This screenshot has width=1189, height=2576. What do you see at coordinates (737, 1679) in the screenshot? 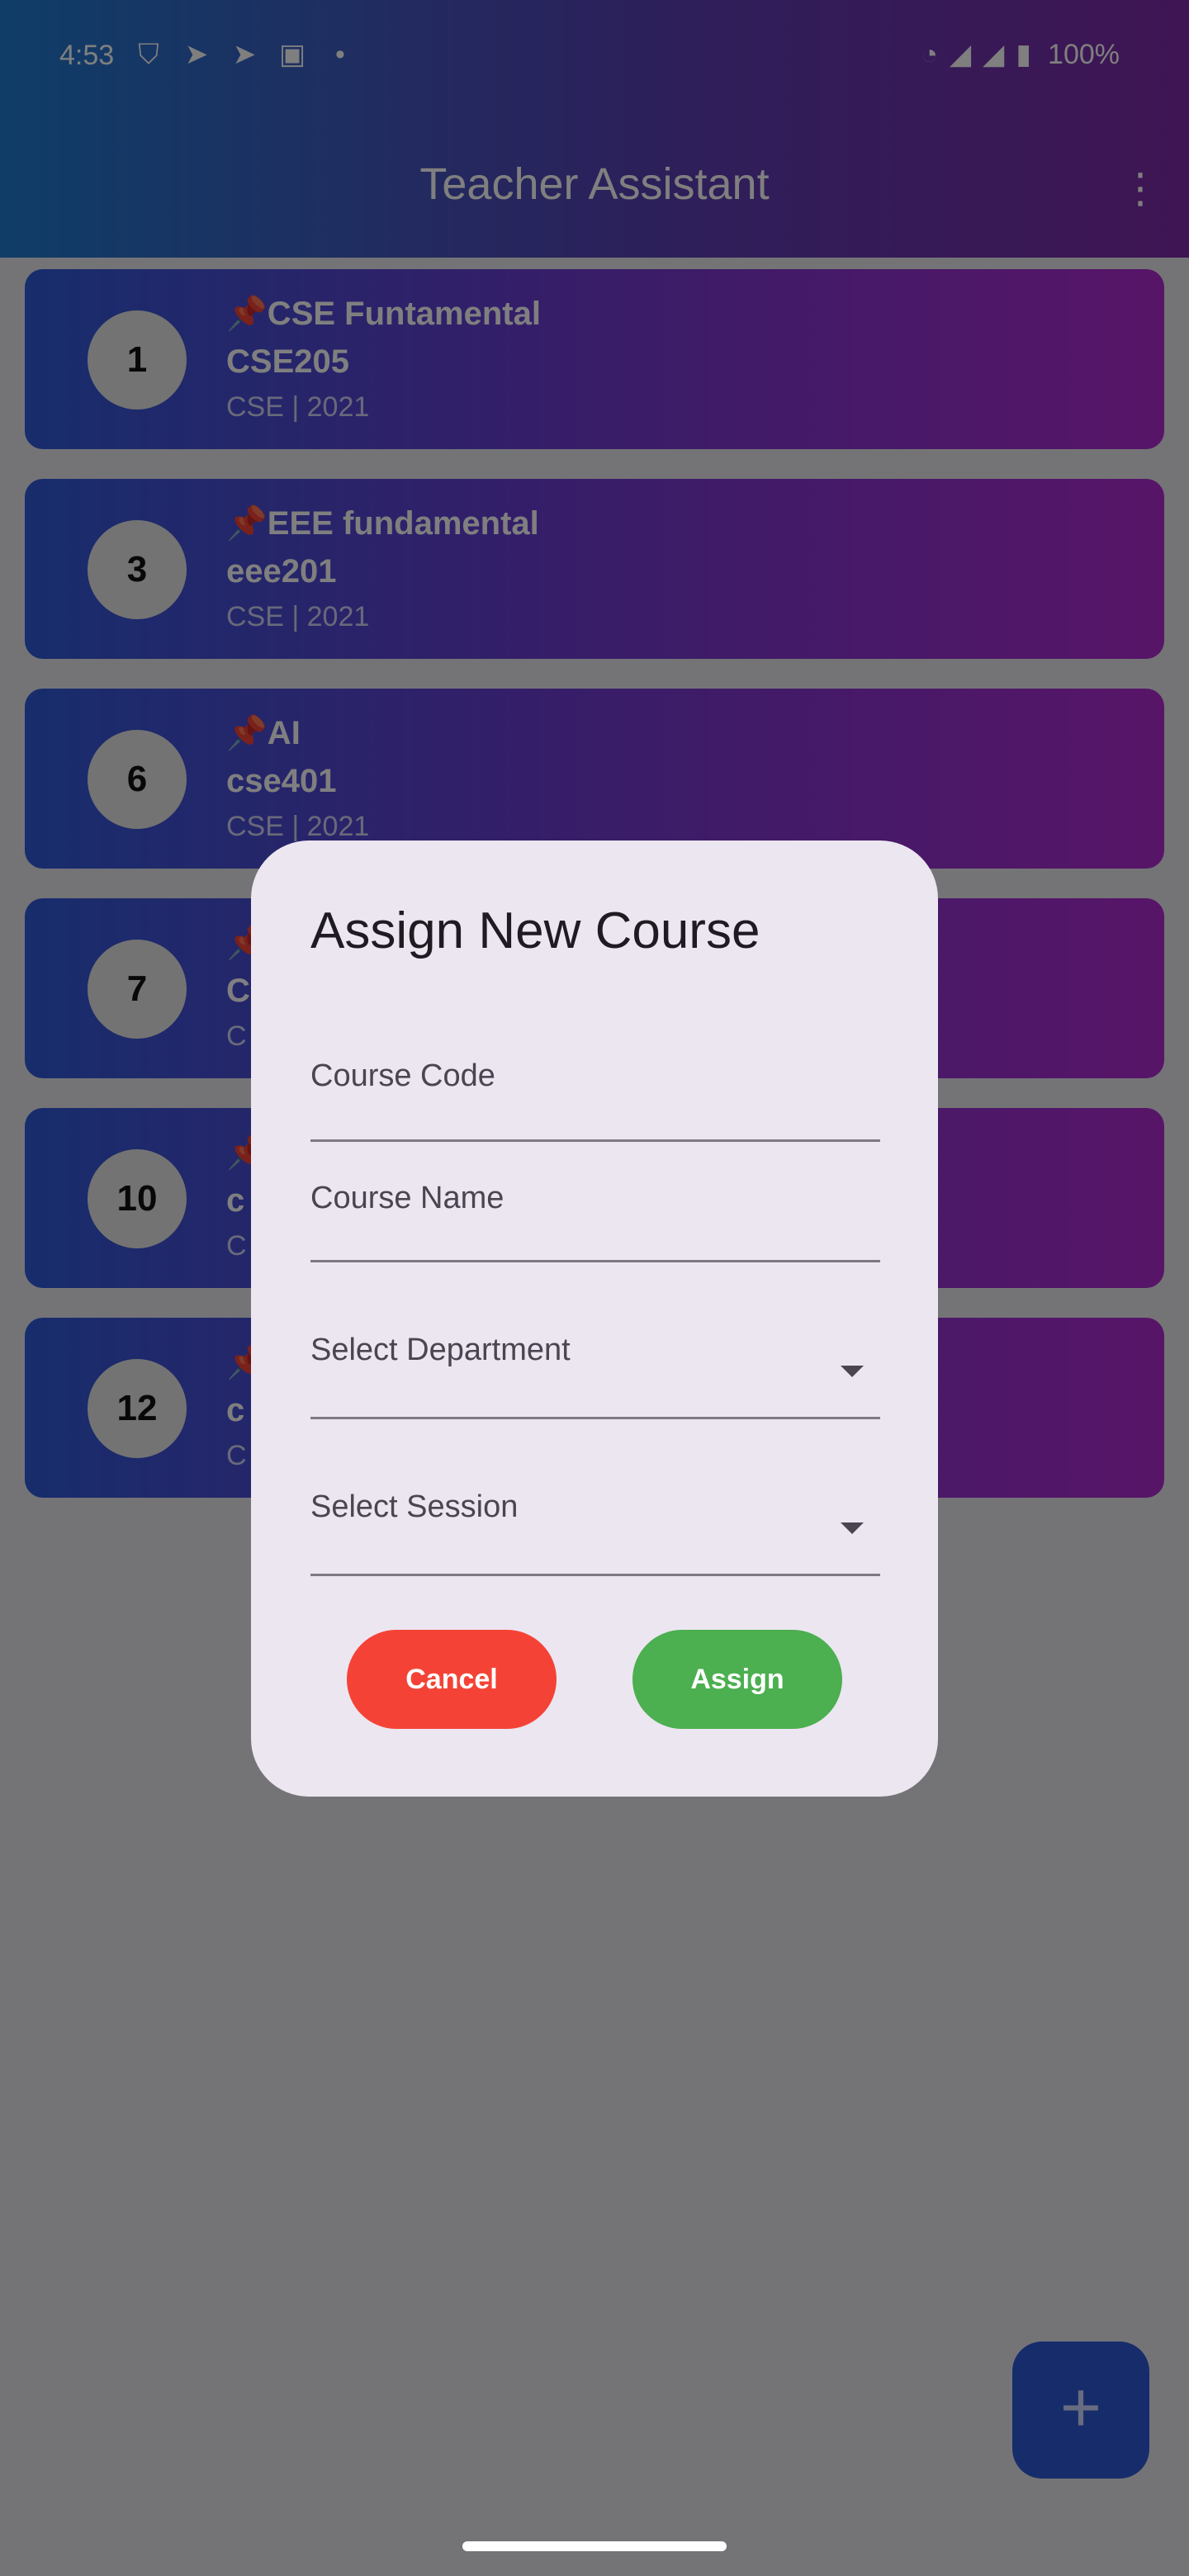
I see `assign-button: Assign` at bounding box center [737, 1679].